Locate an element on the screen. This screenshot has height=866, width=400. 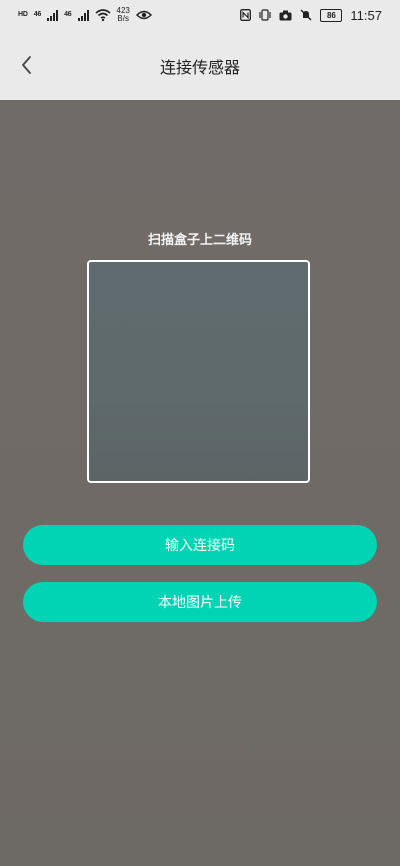
wifi-icon is located at coordinates (102, 15).